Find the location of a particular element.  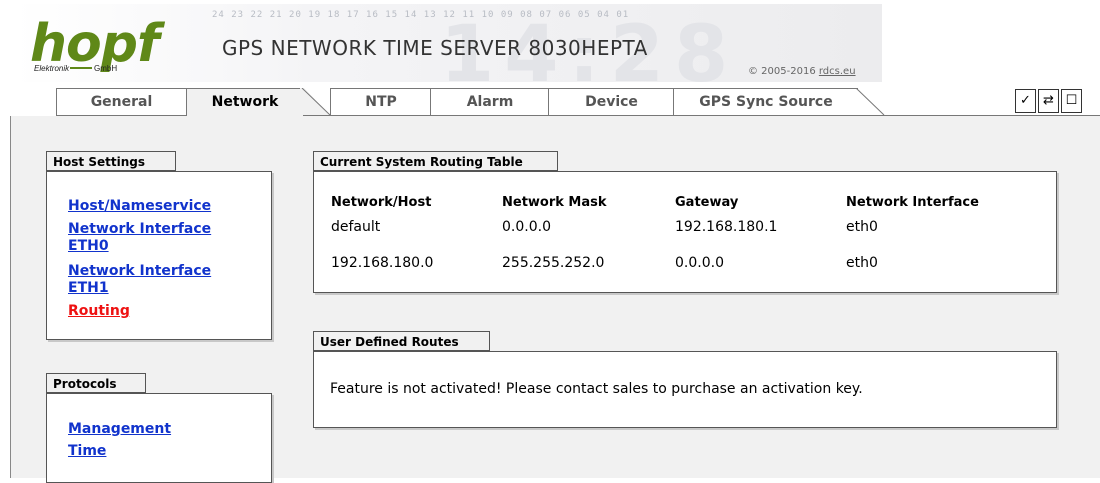

column-header-network-host: Network/Host is located at coordinates (381, 202).